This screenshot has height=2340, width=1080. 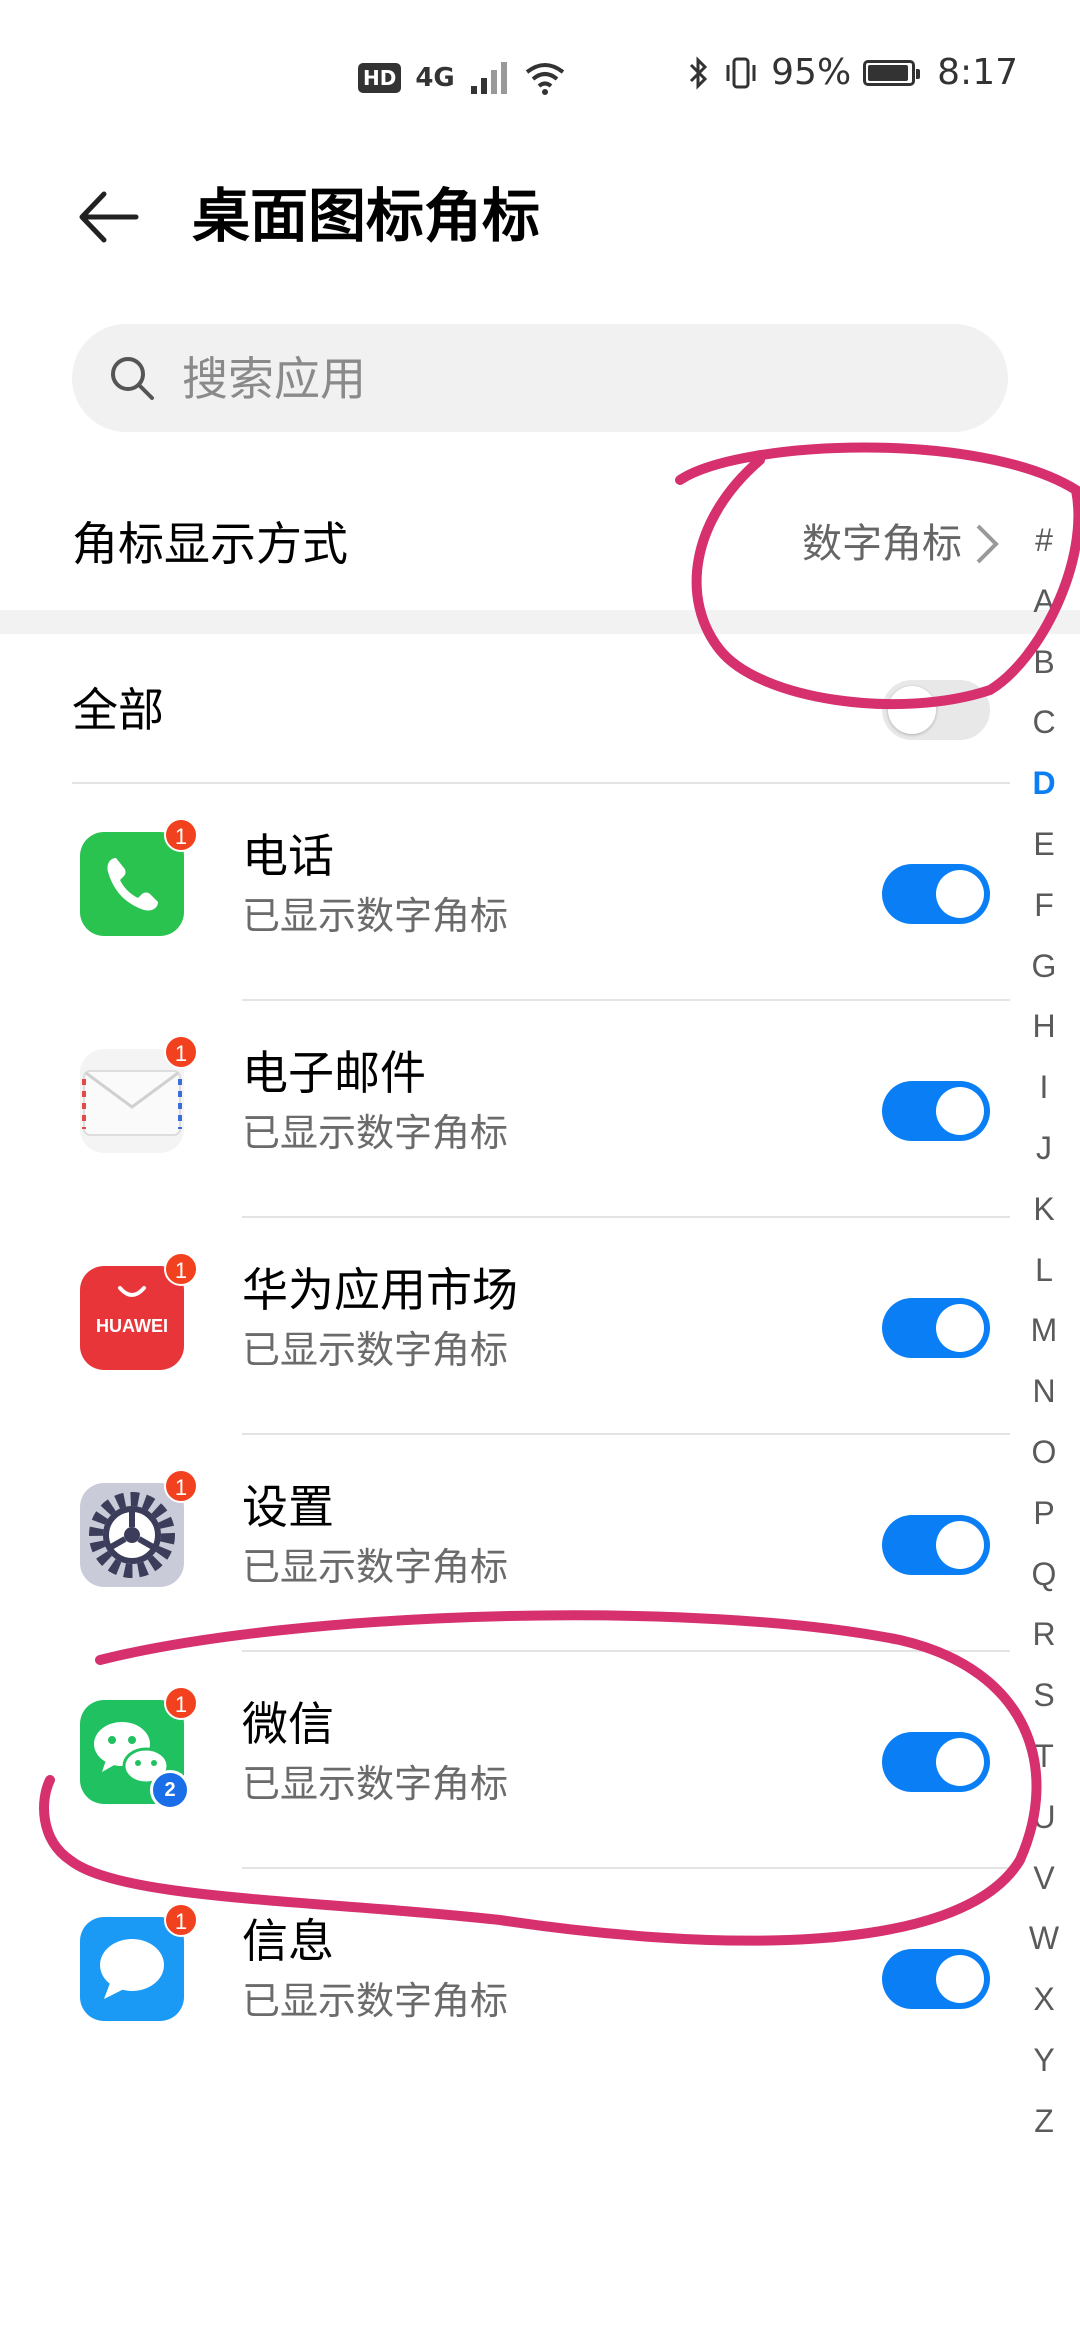 What do you see at coordinates (170, 1790) in the screenshot?
I see `app-twin-clone-badge: 2` at bounding box center [170, 1790].